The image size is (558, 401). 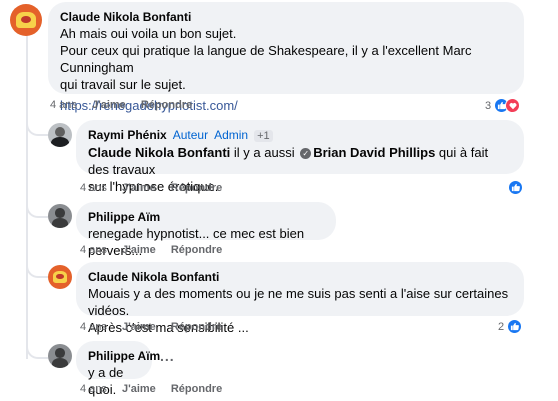 What do you see at coordinates (503, 105) in the screenshot?
I see `reactions: 3` at bounding box center [503, 105].